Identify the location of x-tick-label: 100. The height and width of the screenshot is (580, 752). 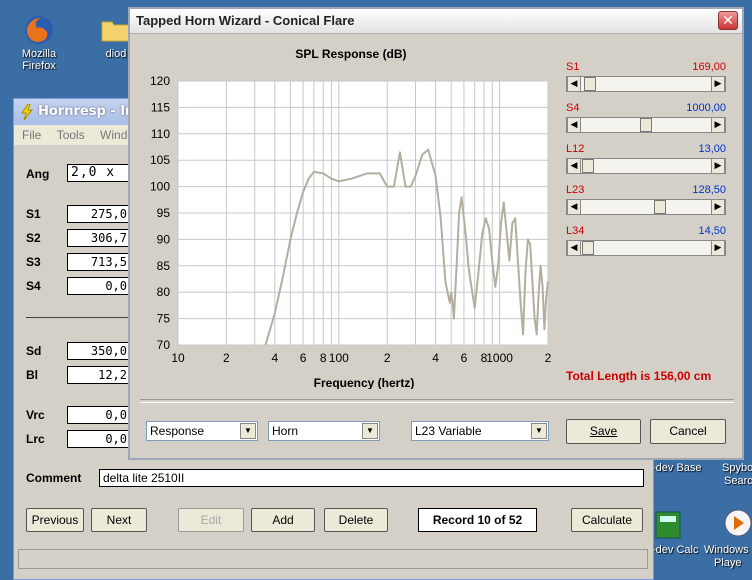
(339, 358).